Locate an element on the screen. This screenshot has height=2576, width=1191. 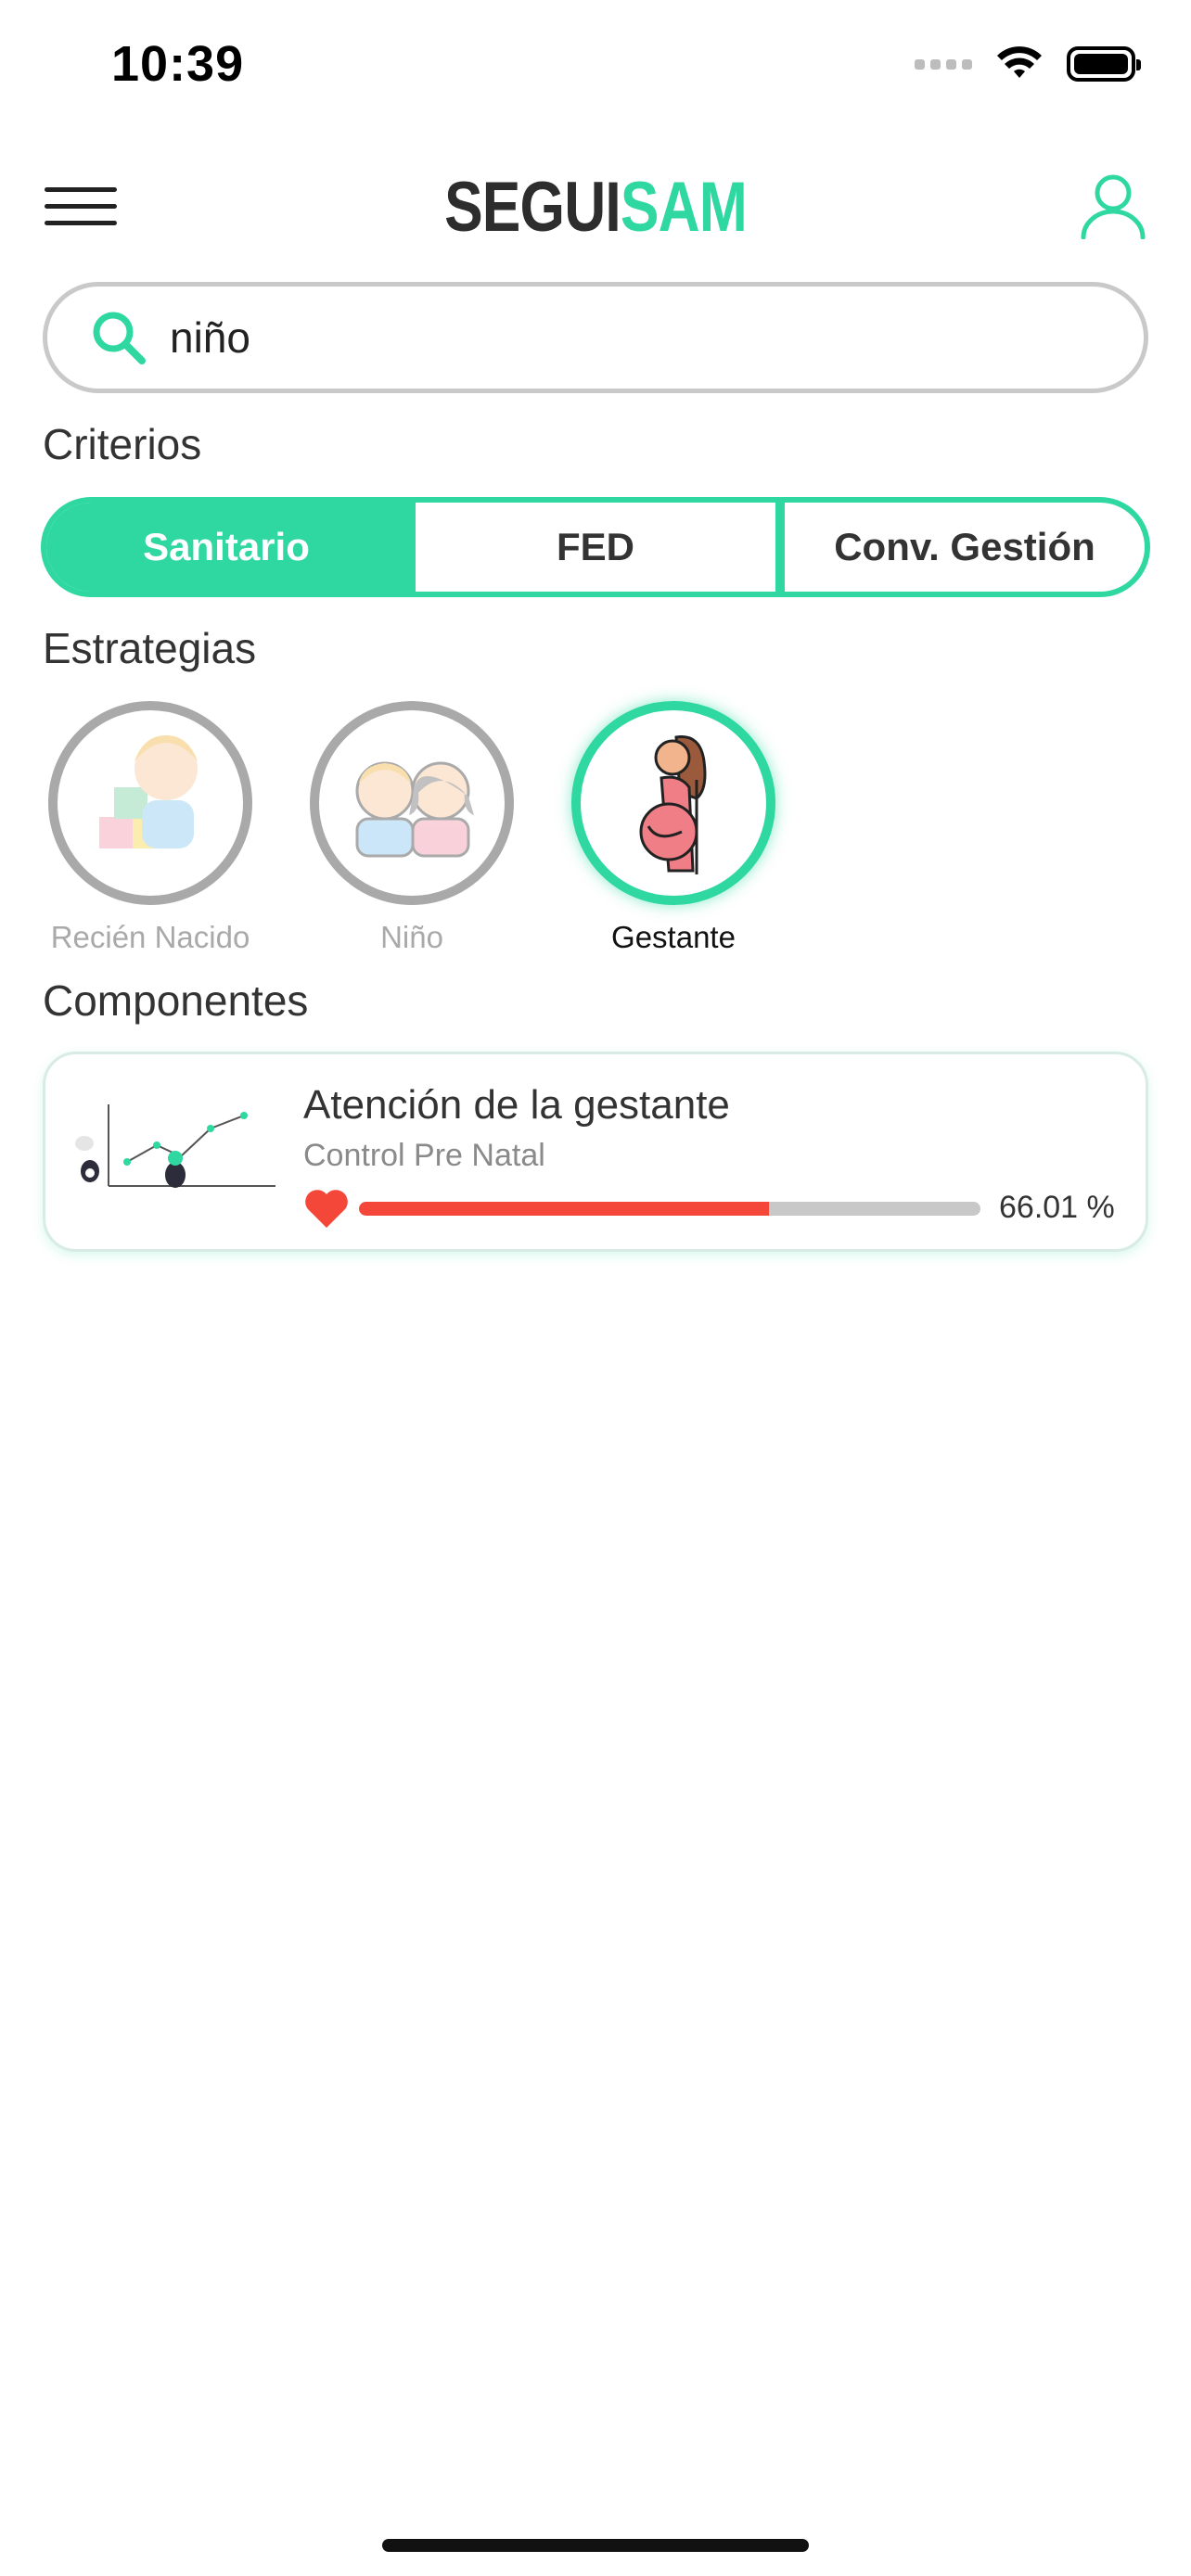
newborn-icon is located at coordinates (148, 792).